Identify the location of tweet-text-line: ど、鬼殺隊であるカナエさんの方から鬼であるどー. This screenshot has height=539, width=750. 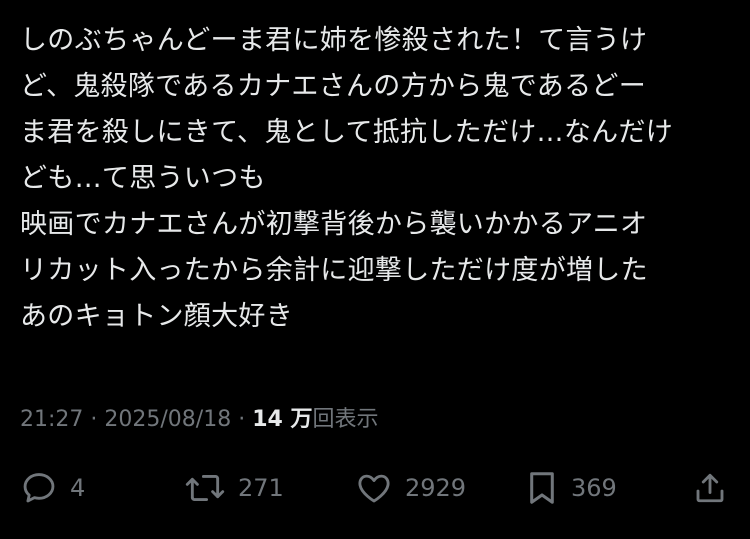
(333, 86).